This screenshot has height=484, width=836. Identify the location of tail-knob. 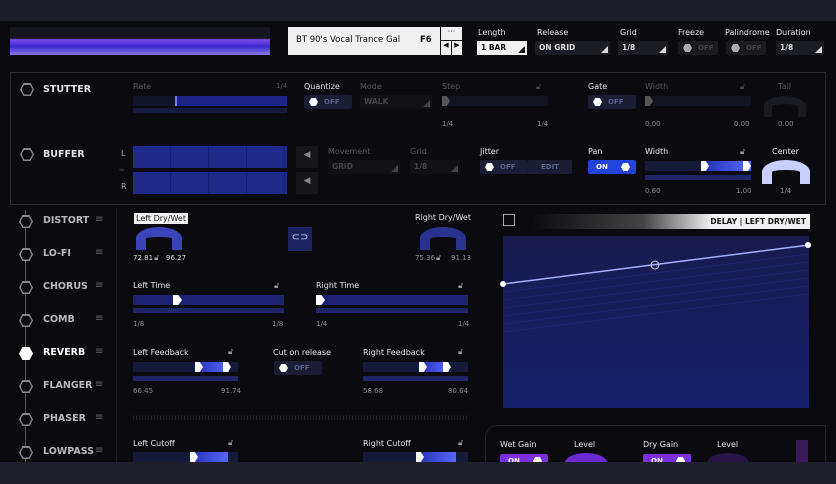
(785, 106).